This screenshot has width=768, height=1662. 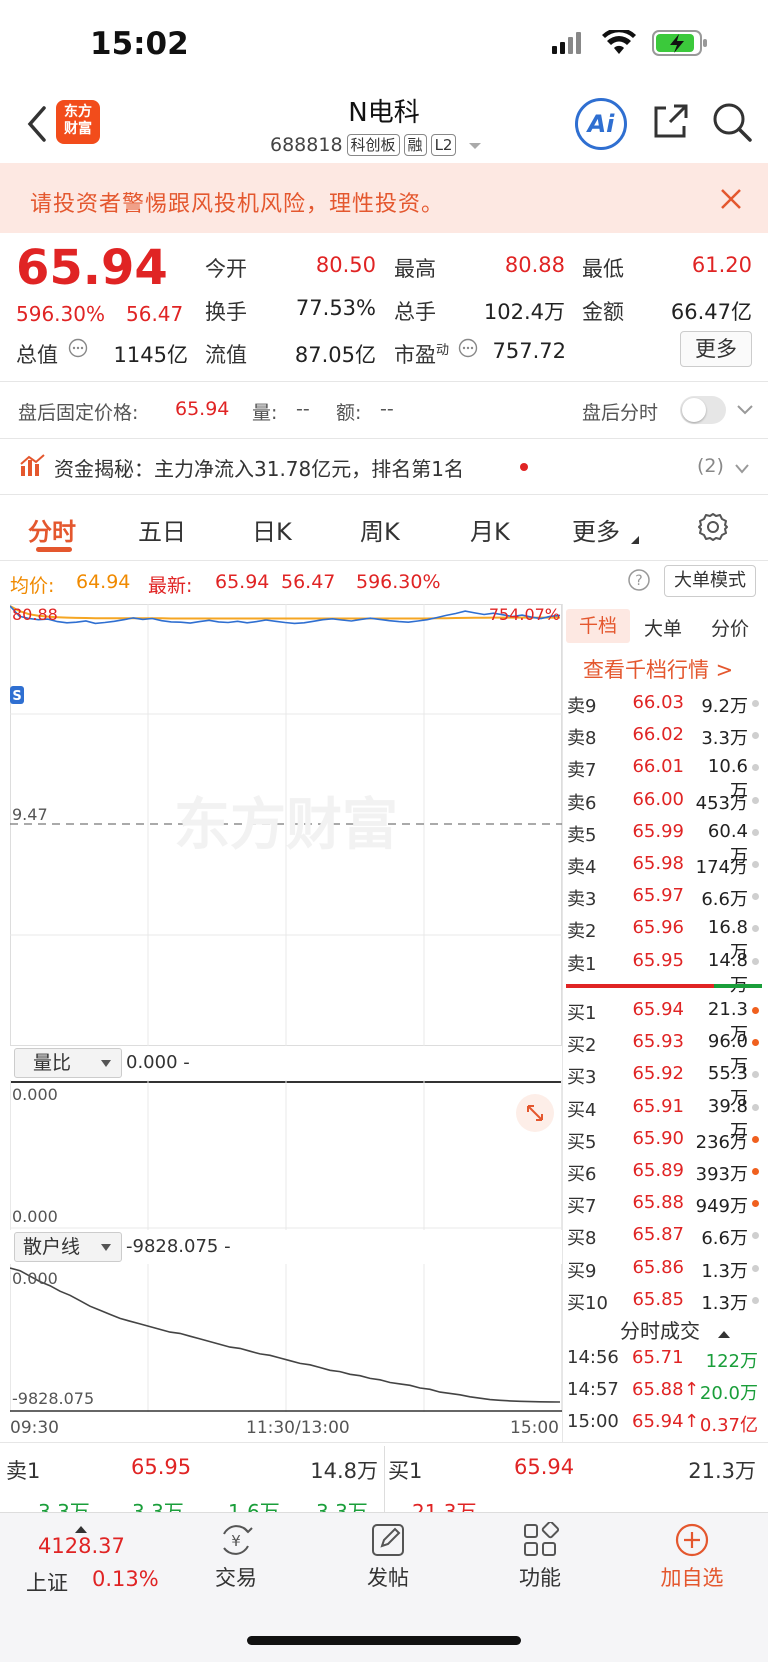 I want to click on select-caret-icon, so click(x=106, y=1247).